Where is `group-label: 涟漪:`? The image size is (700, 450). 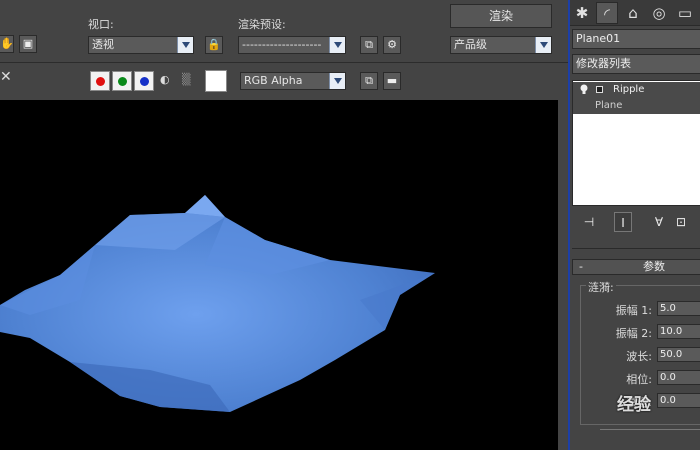 group-label: 涟漪: is located at coordinates (601, 287).